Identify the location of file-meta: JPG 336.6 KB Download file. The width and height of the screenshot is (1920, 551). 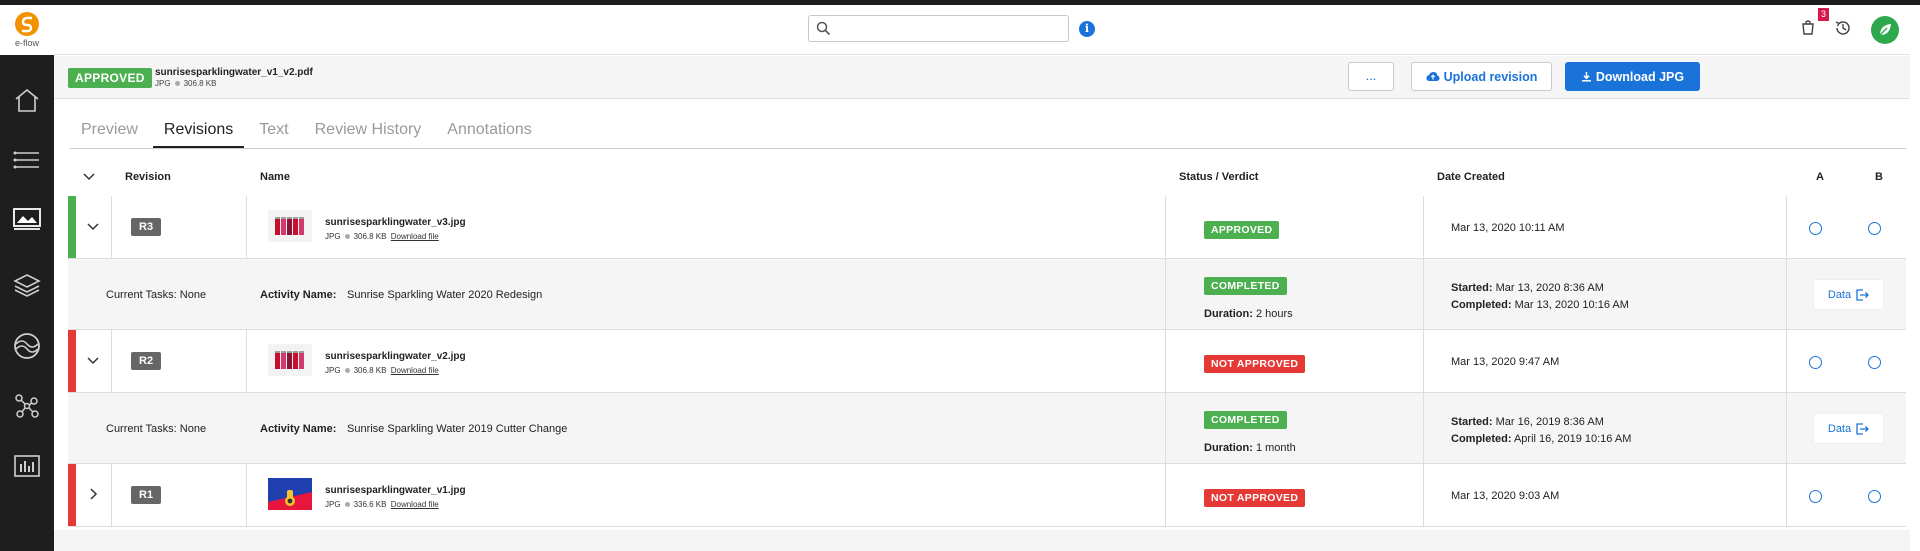
(382, 504).